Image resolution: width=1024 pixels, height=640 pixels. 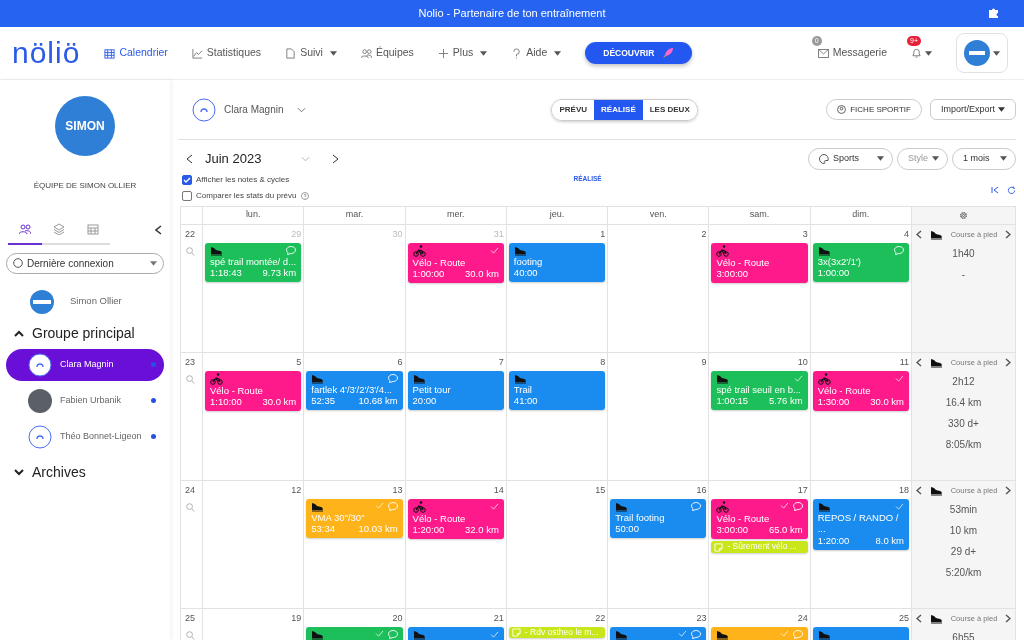 What do you see at coordinates (249, 109) in the screenshot?
I see `athlete-picker: Clara Magnin` at bounding box center [249, 109].